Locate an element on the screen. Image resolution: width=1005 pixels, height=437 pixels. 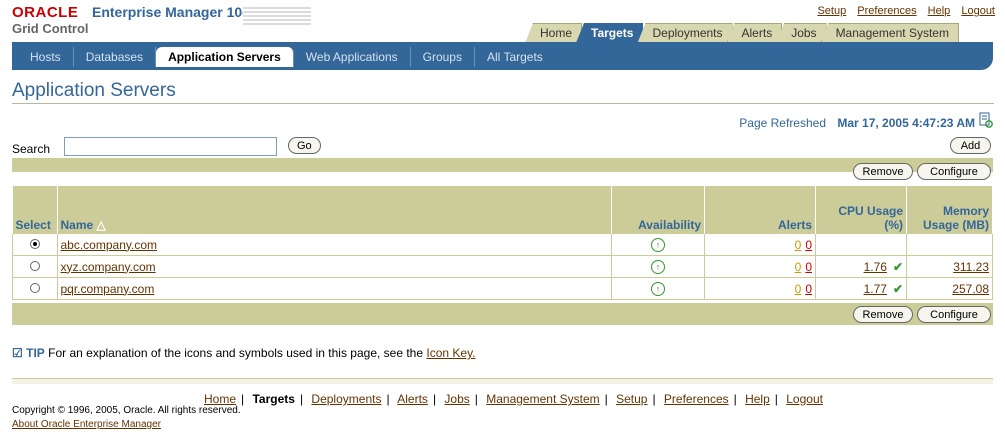
configure-button-bottom: Configure is located at coordinates (954, 314).